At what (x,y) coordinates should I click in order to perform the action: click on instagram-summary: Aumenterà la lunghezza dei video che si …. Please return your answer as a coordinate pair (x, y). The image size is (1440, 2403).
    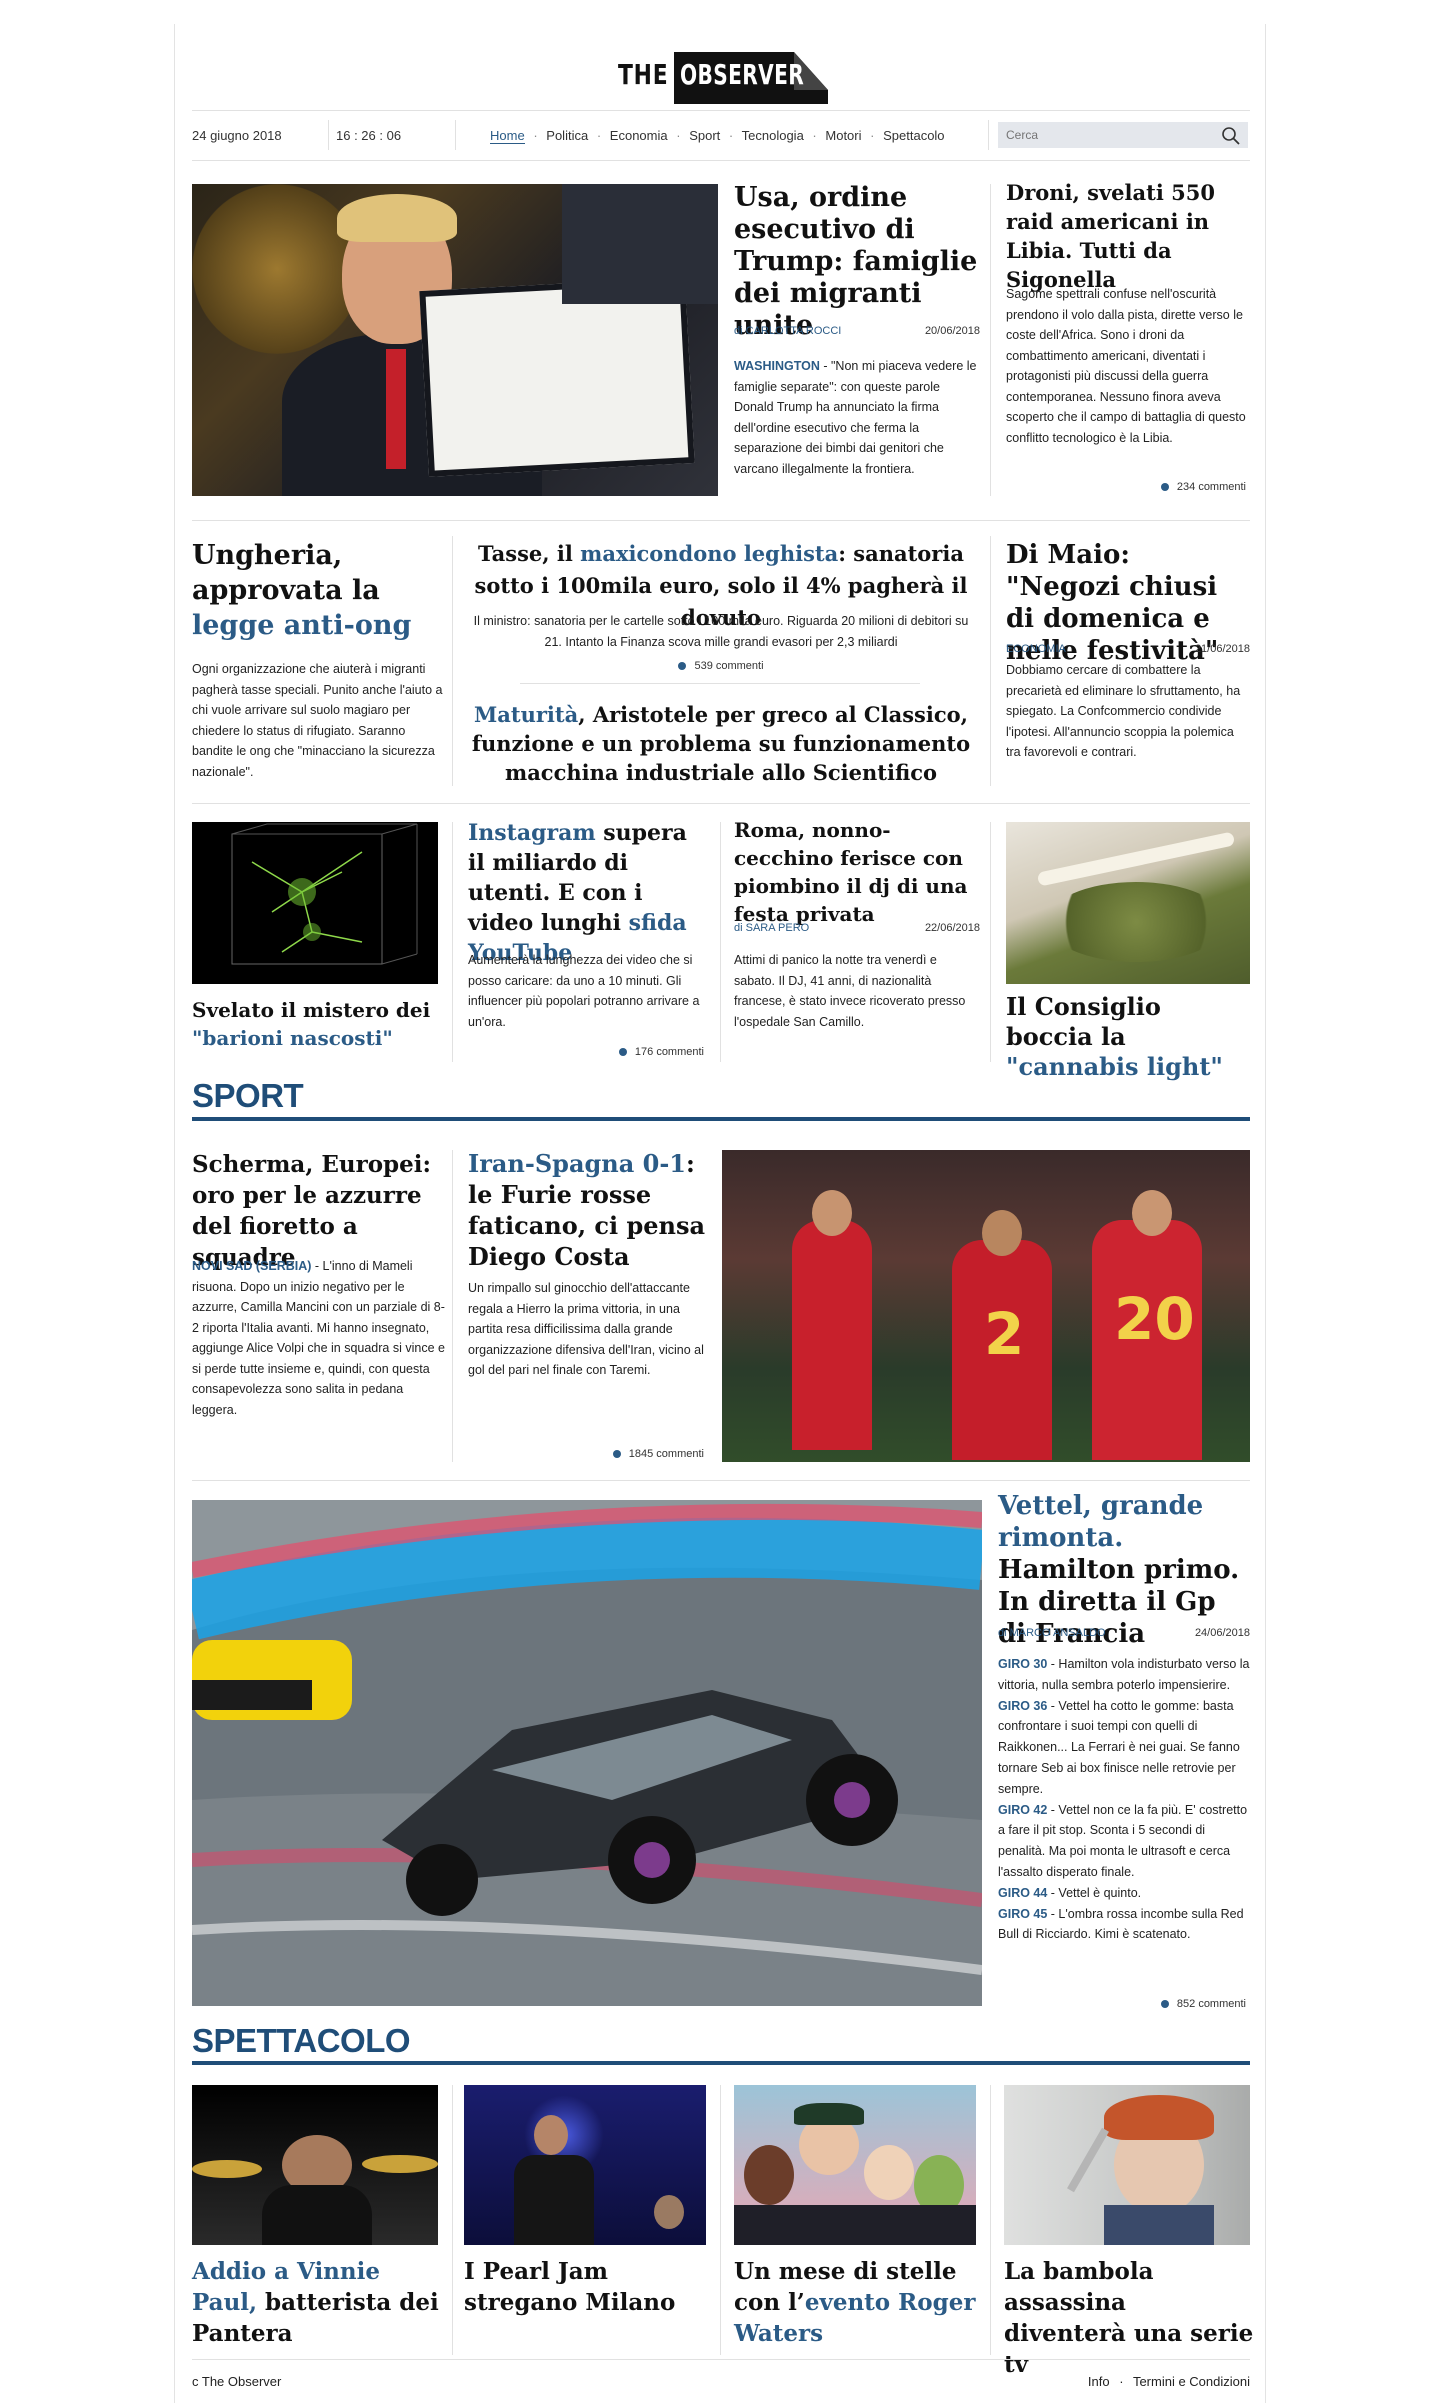
    Looking at the image, I should click on (584, 991).